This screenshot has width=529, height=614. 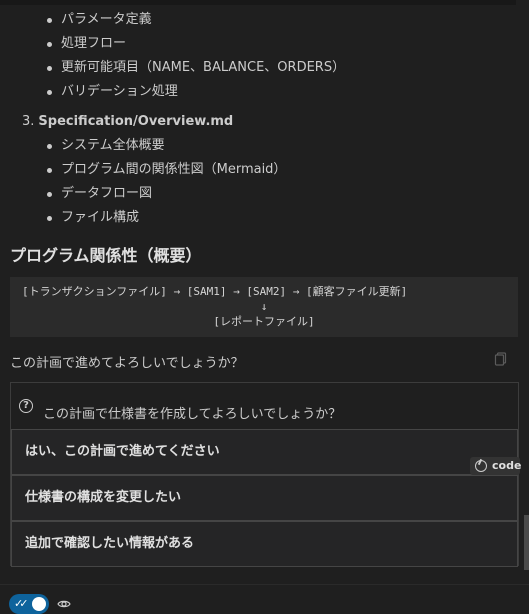 What do you see at coordinates (260, 44) in the screenshot?
I see `list-item: 処理フロー` at bounding box center [260, 44].